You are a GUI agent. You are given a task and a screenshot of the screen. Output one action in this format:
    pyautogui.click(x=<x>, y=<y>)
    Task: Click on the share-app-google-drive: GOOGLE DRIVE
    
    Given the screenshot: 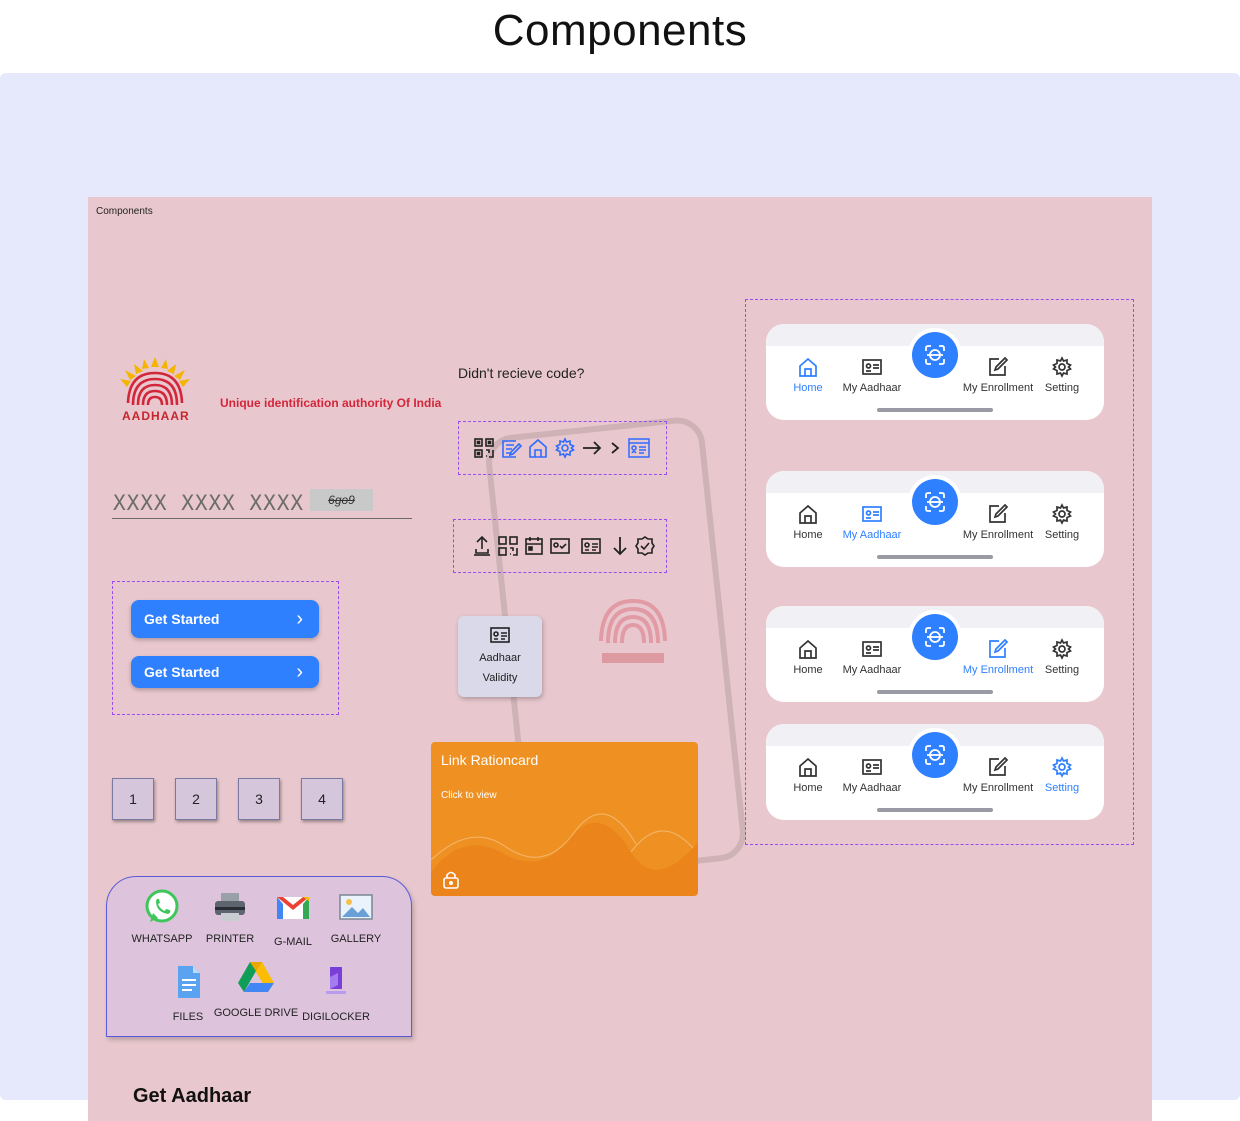 What is the action you would take?
    pyautogui.click(x=256, y=989)
    